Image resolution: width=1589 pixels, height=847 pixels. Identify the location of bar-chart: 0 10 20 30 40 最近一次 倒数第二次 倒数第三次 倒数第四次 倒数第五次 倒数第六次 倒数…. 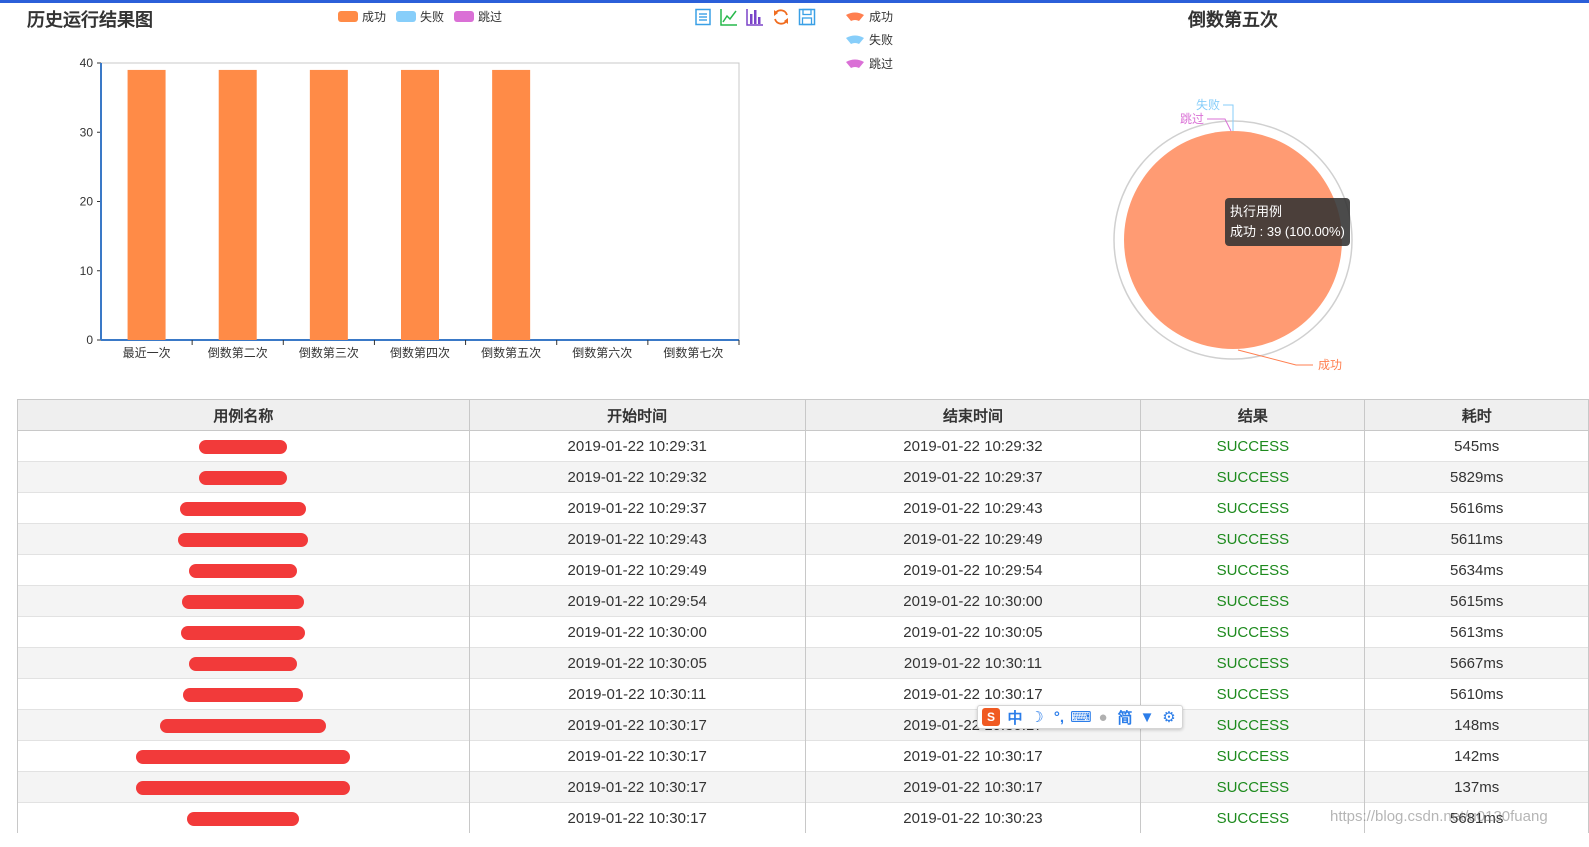
(410, 208).